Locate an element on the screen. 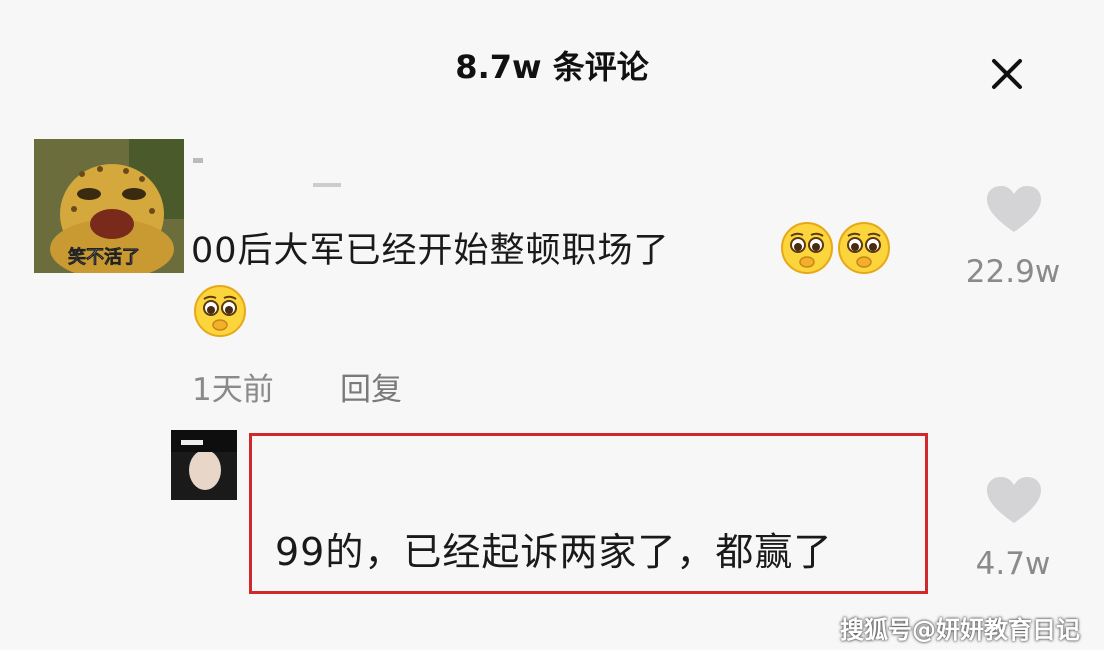  avatar is located at coordinates (204, 465).